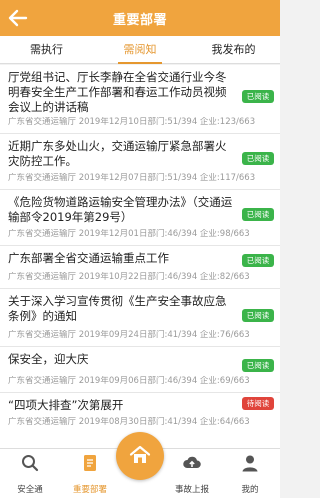 This screenshot has width=320, height=498. I want to click on tab-to-read: 需阅知, so click(140, 50).